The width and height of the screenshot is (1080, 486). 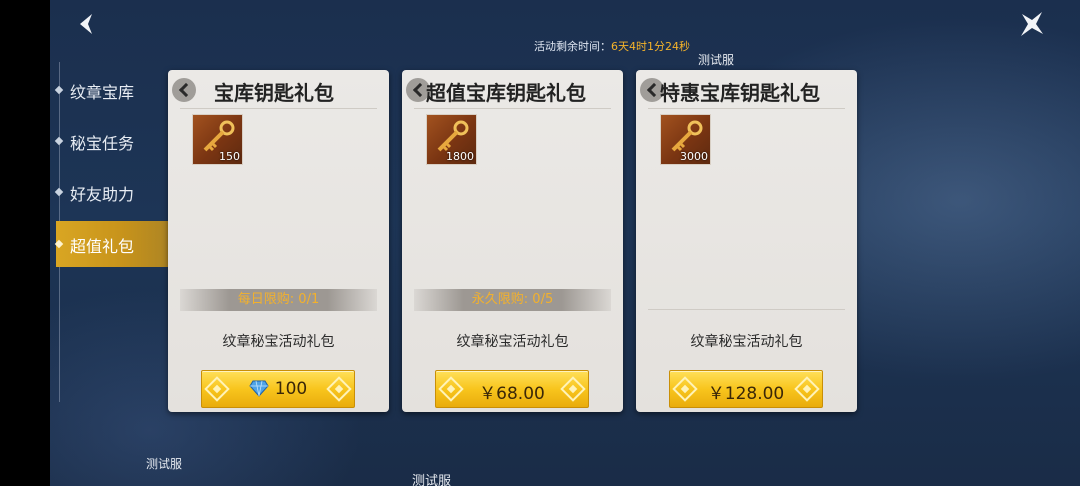 I want to click on buy-button: ￥68.00, so click(x=512, y=389).